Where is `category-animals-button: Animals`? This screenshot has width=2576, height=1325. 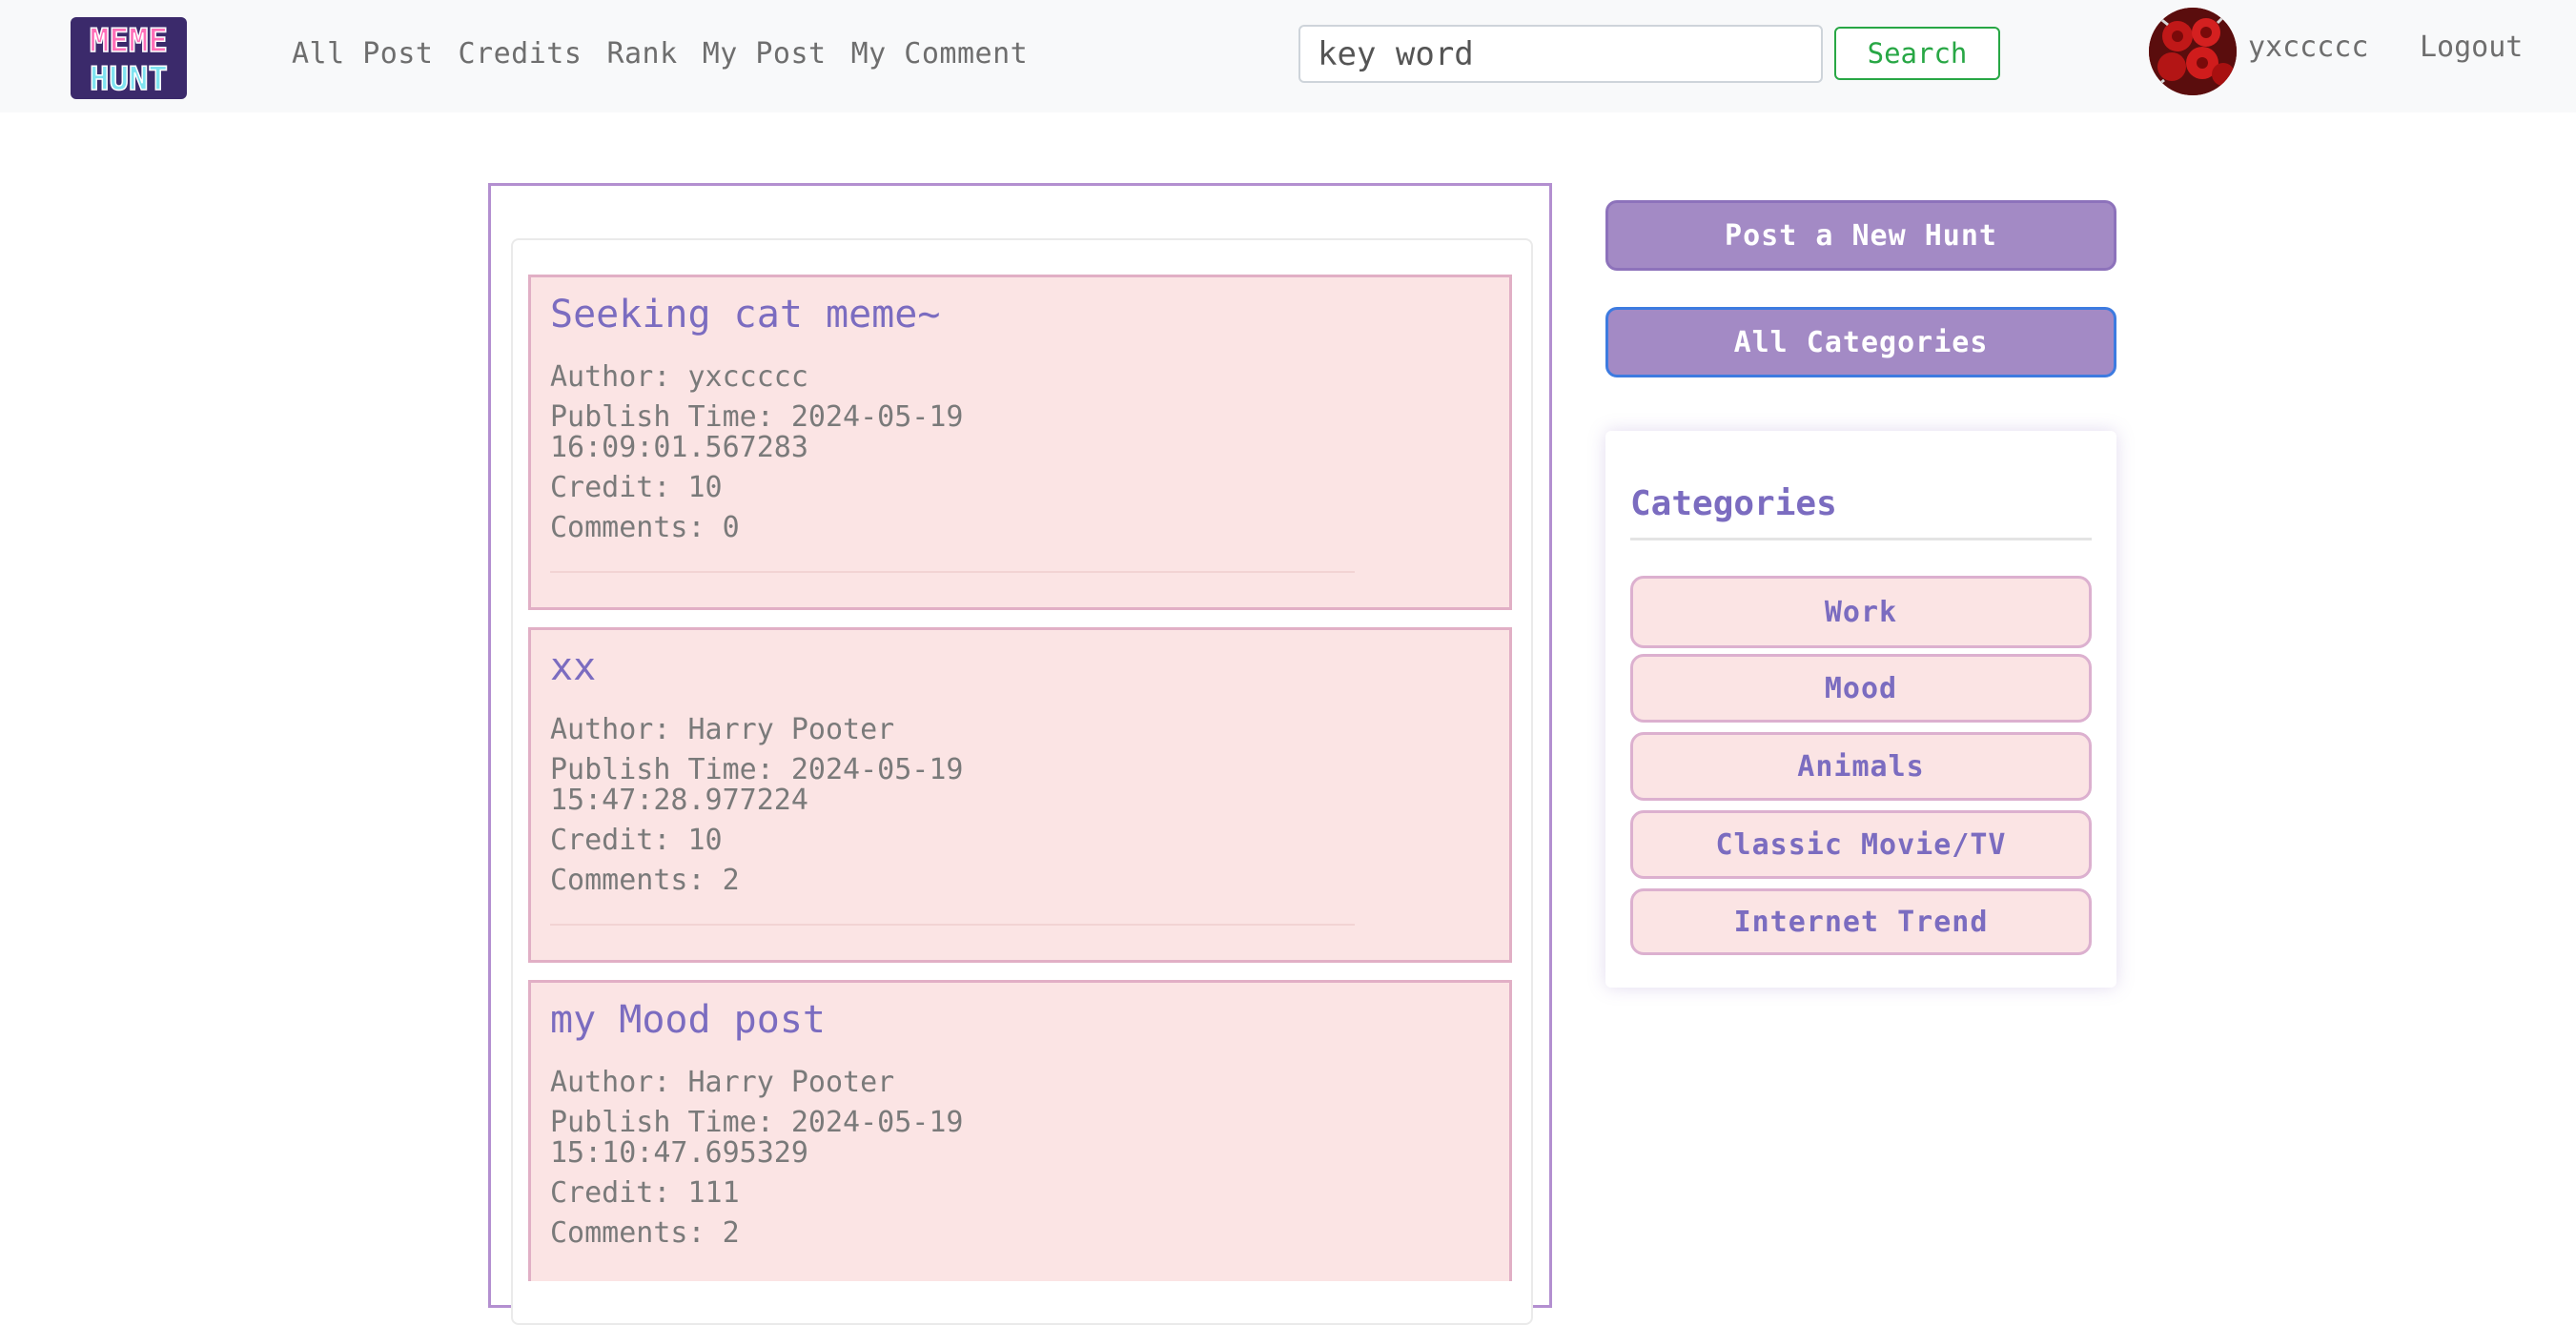
category-animals-button: Animals is located at coordinates (1861, 766).